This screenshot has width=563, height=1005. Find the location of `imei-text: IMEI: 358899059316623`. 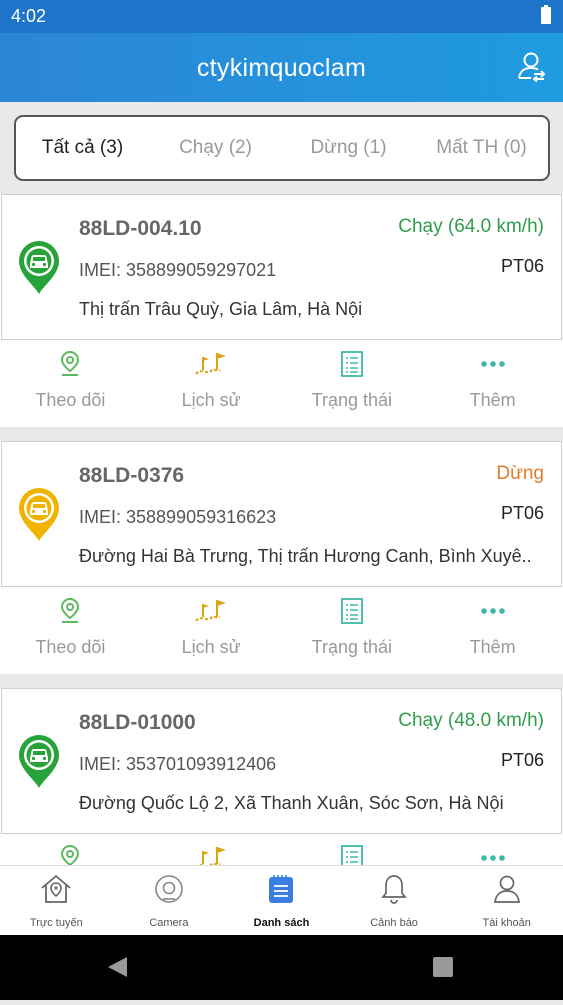

imei-text: IMEI: 358899059316623 is located at coordinates (178, 517).